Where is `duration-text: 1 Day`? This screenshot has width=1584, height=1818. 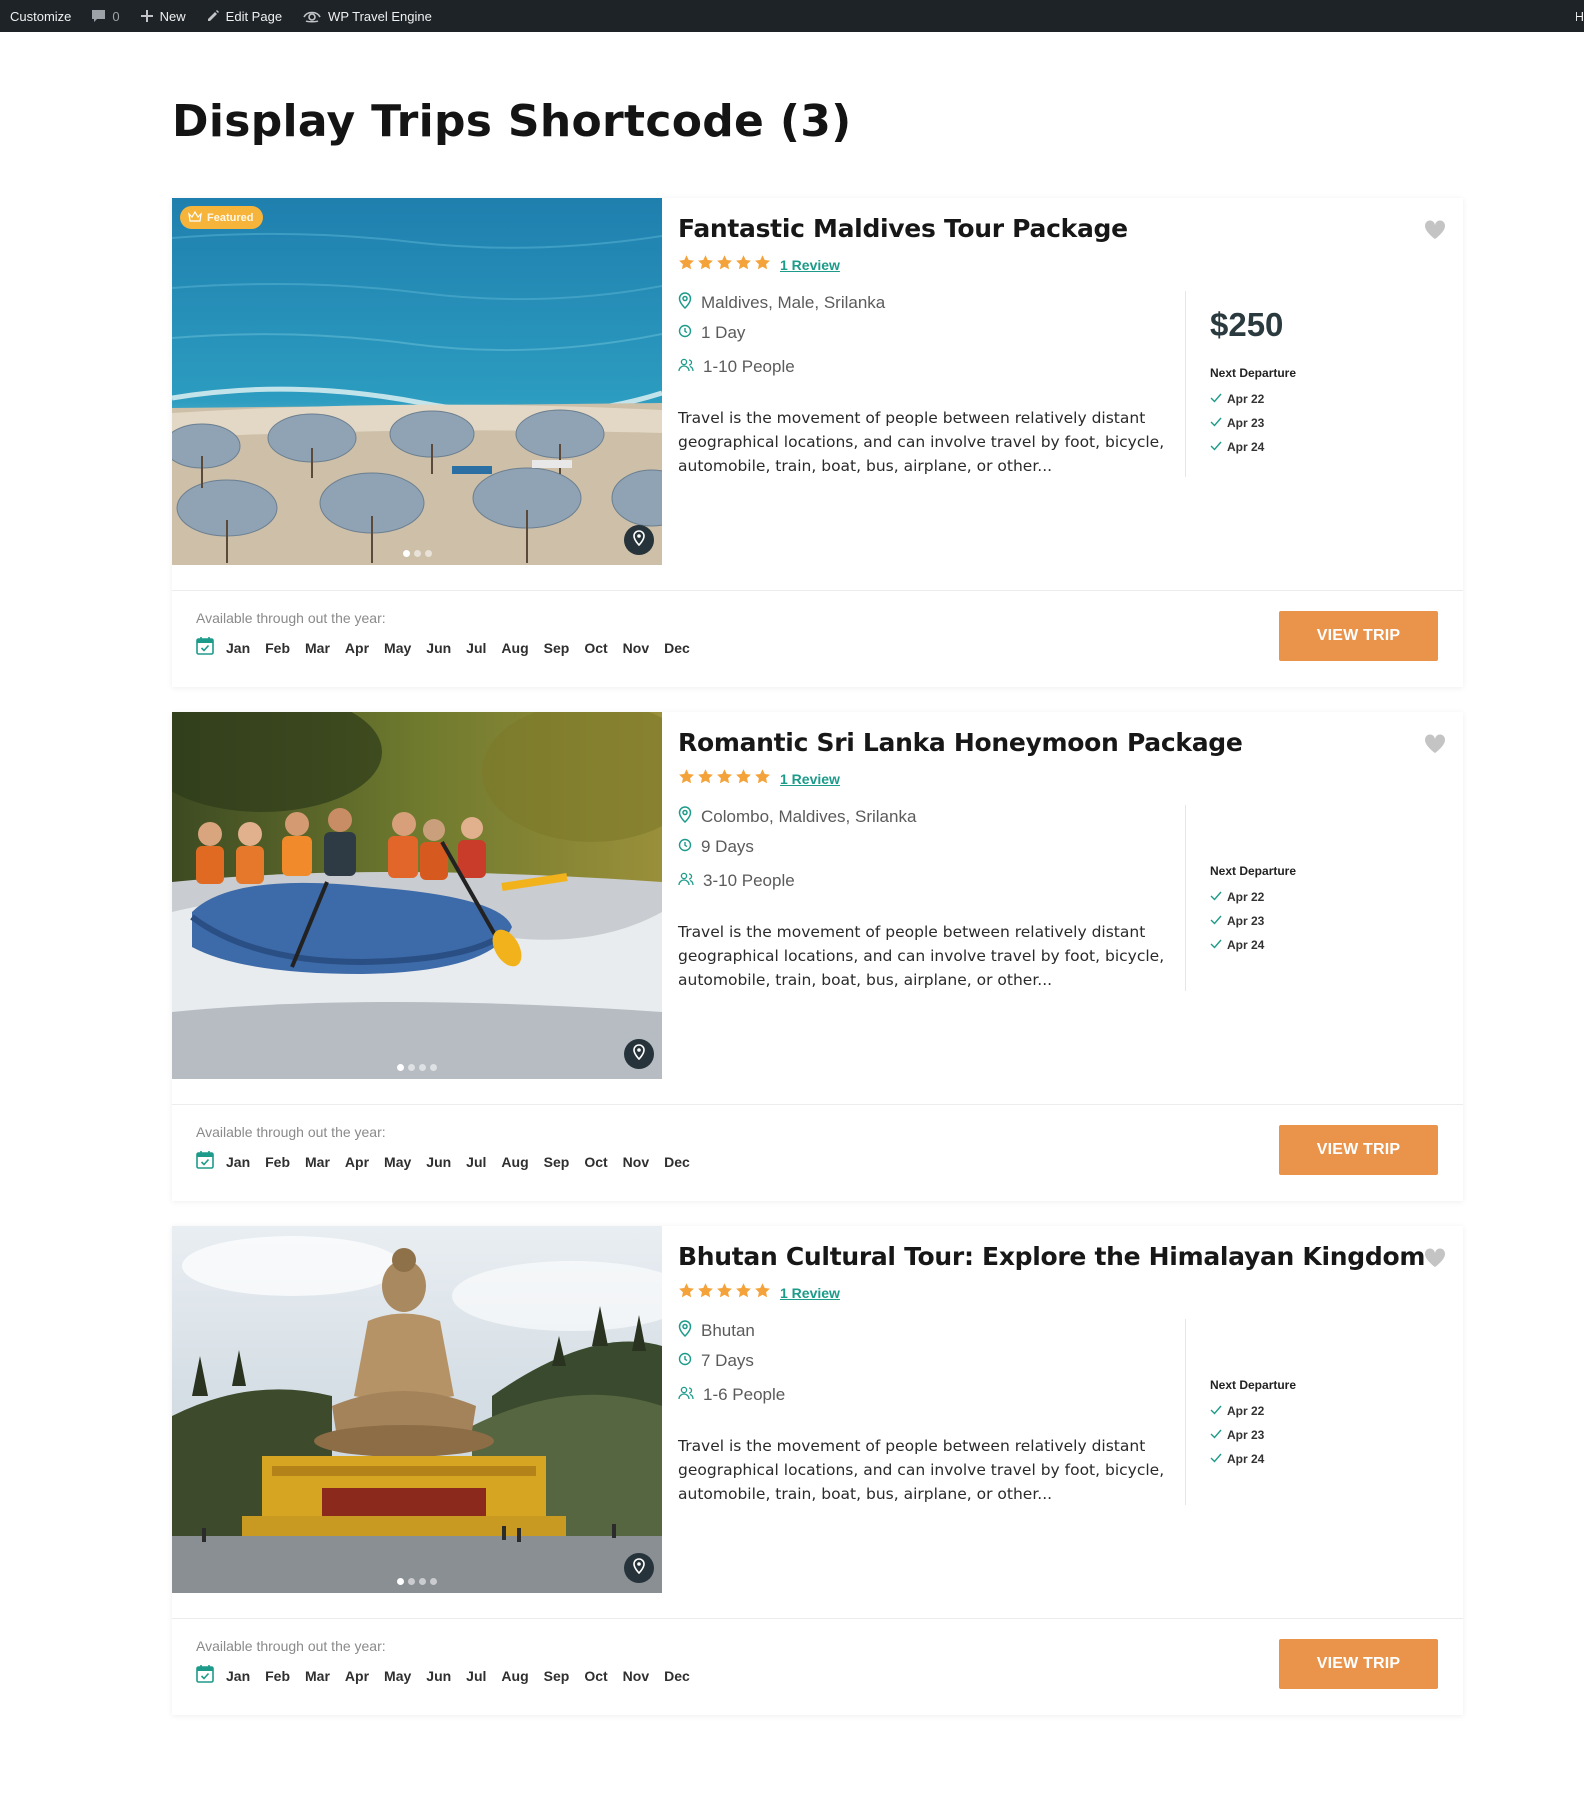
duration-text: 1 Day is located at coordinates (723, 332).